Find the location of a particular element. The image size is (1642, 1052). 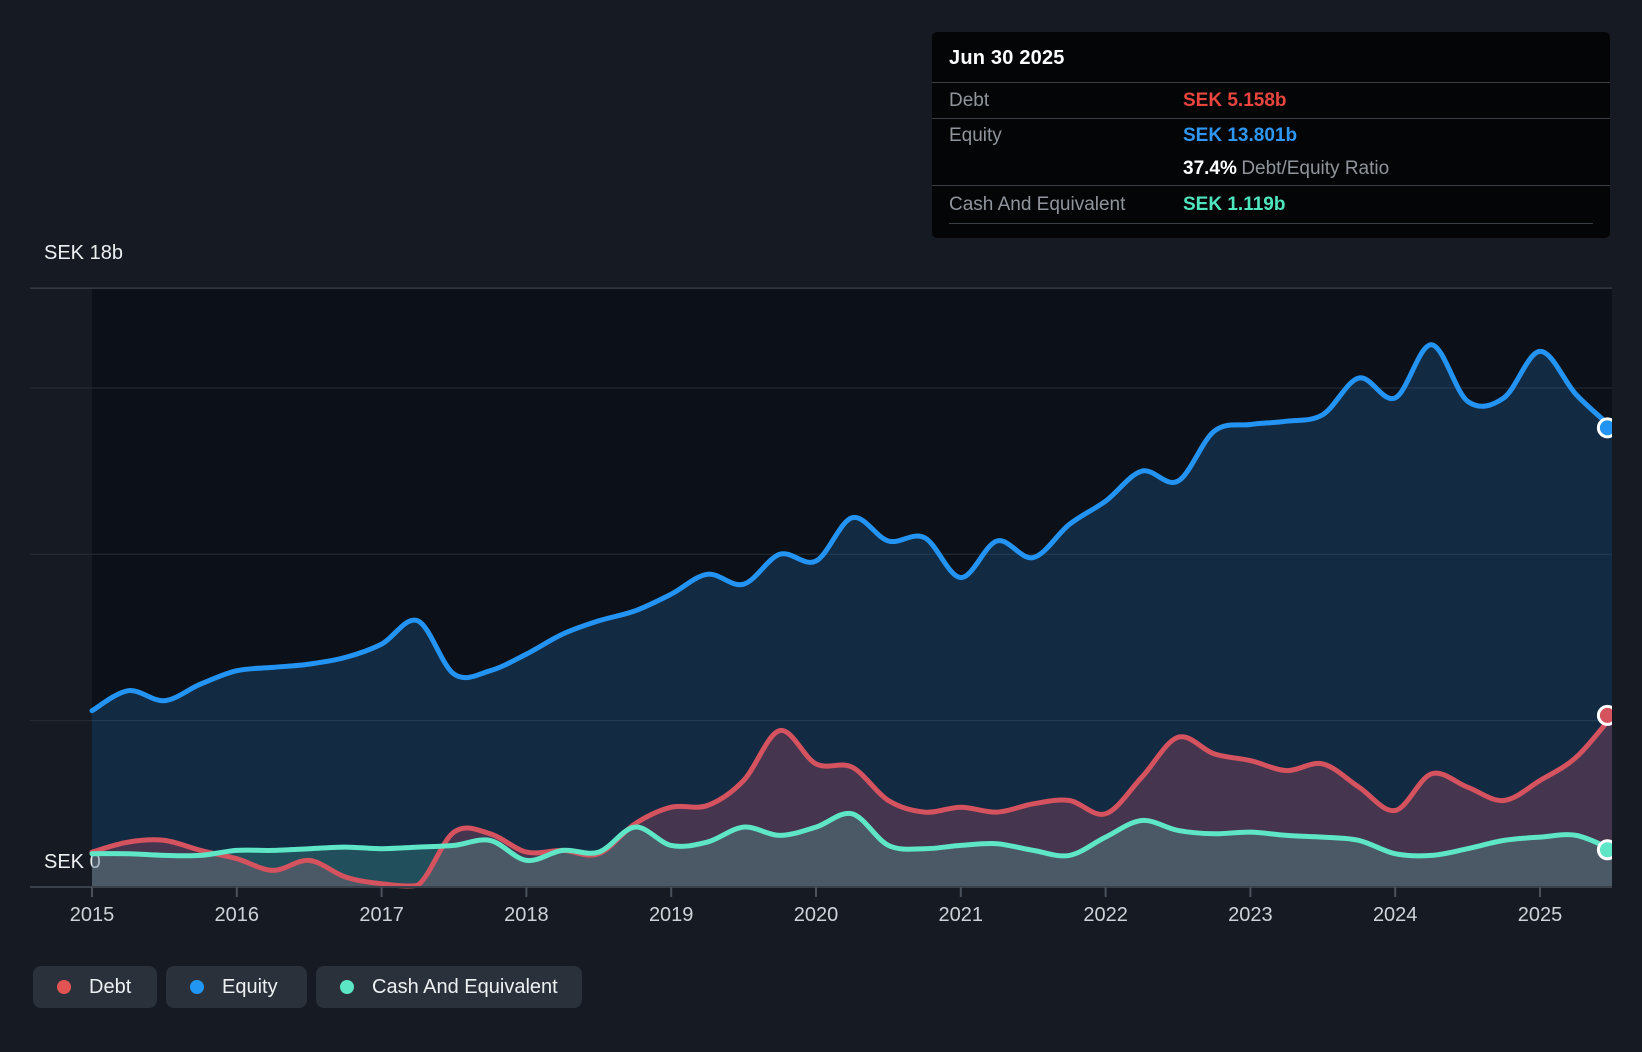

tooltip-row-cash: Cash And Equivalent SEK 1.119b is located at coordinates (1271, 204).